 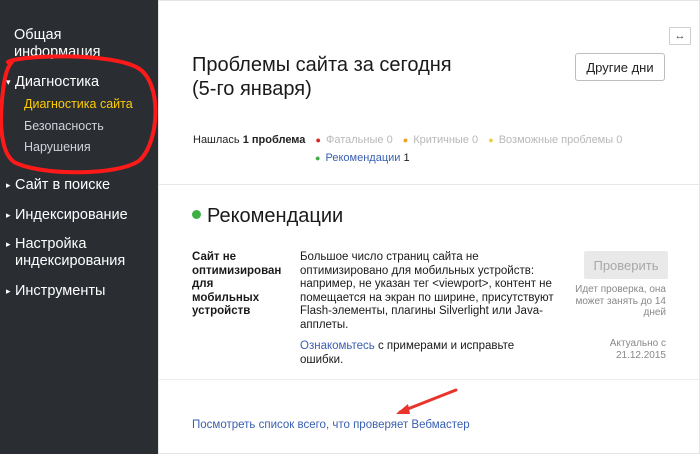 What do you see at coordinates (322, 65) in the screenshot?
I see `page-title-line: Проблемы сайта за сегодня` at bounding box center [322, 65].